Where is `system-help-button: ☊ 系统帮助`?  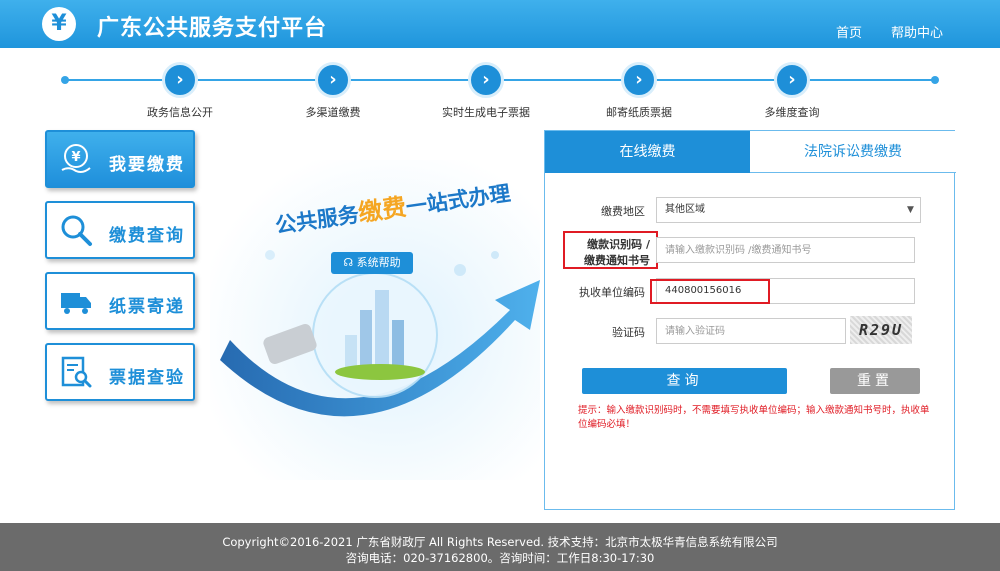
system-help-button: ☊ 系统帮助 is located at coordinates (372, 263).